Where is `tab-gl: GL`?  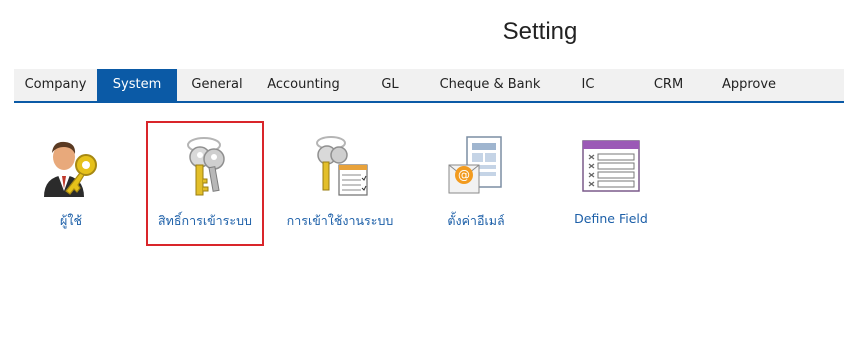
tab-gl: GL is located at coordinates (390, 85).